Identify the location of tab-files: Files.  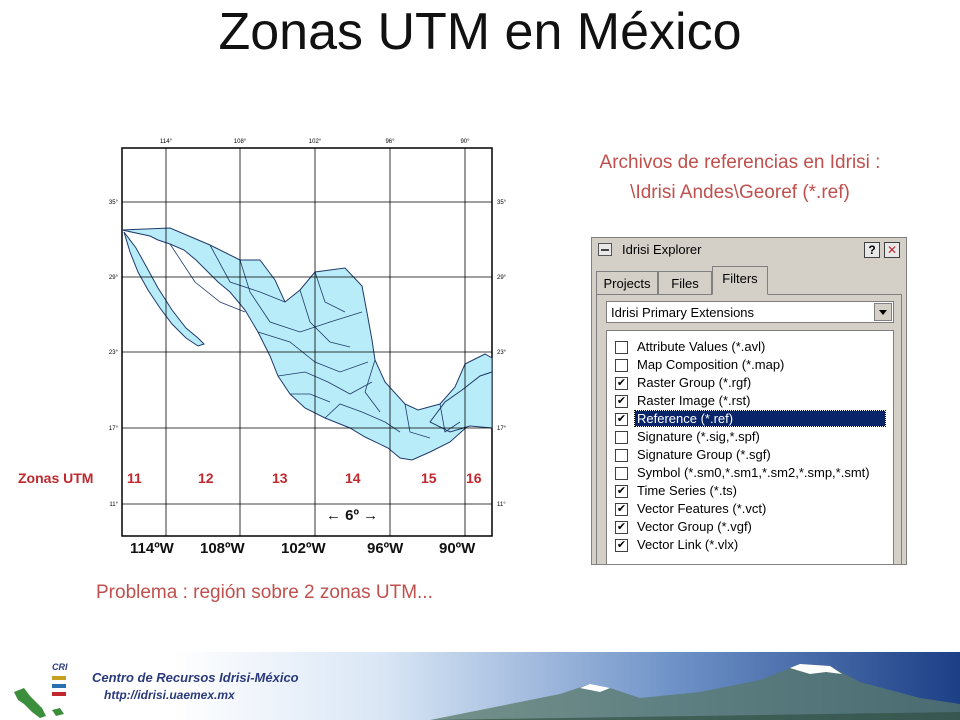
(685, 282).